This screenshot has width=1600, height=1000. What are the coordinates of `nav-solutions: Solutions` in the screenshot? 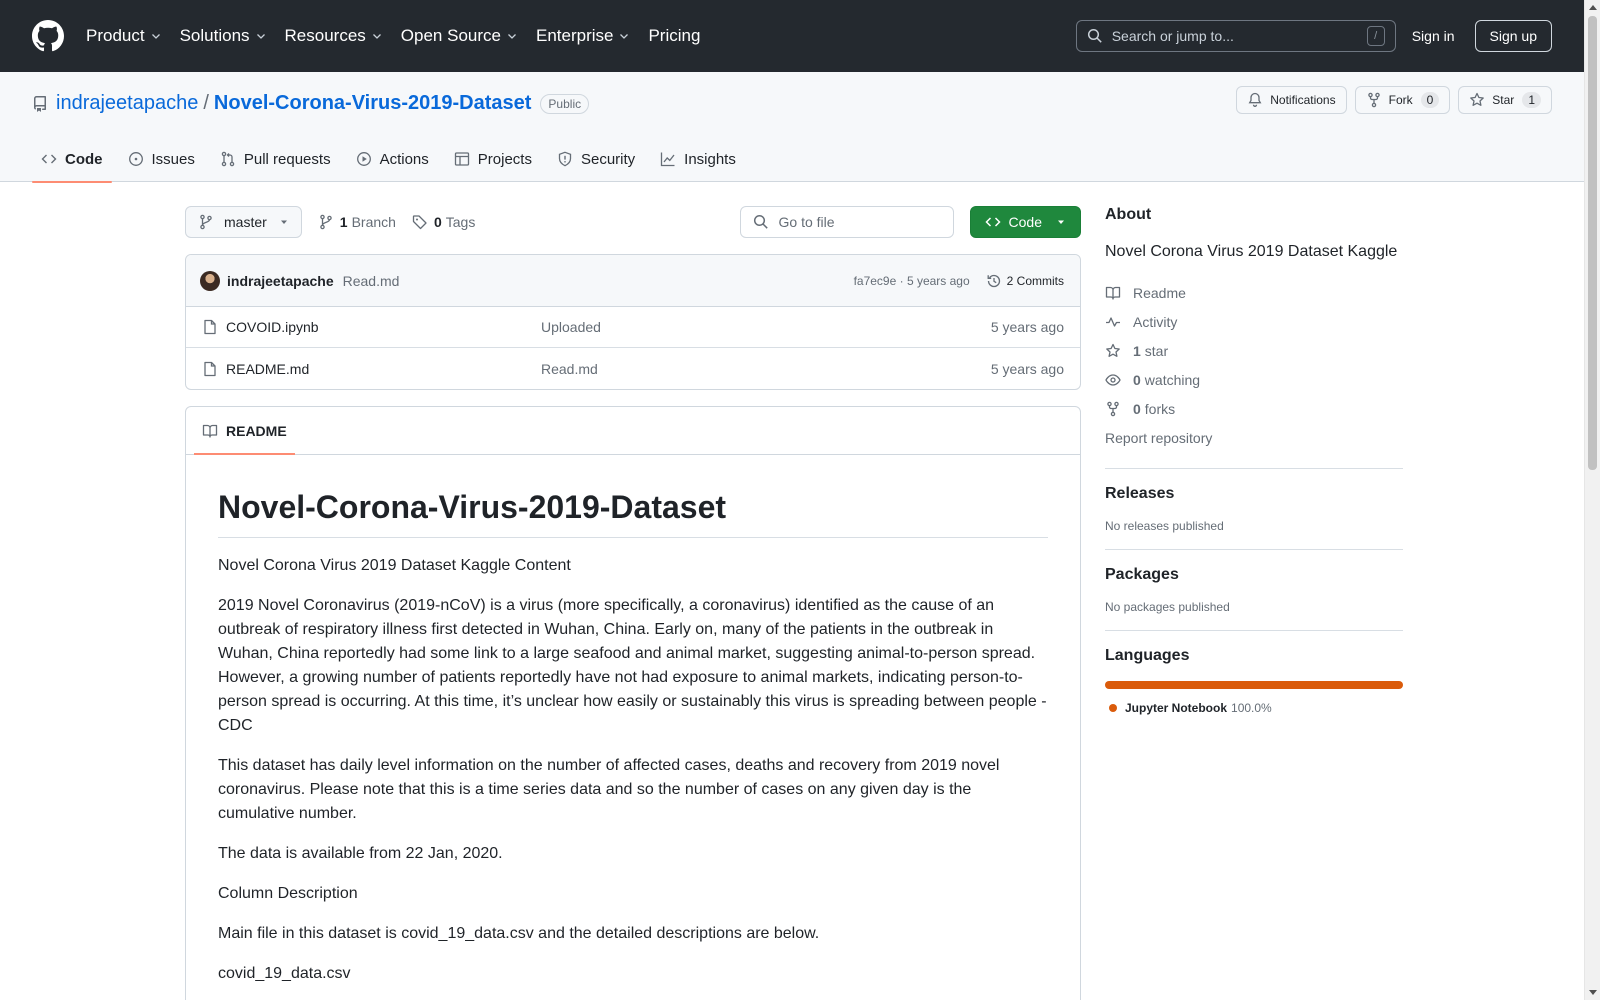 It's located at (223, 36).